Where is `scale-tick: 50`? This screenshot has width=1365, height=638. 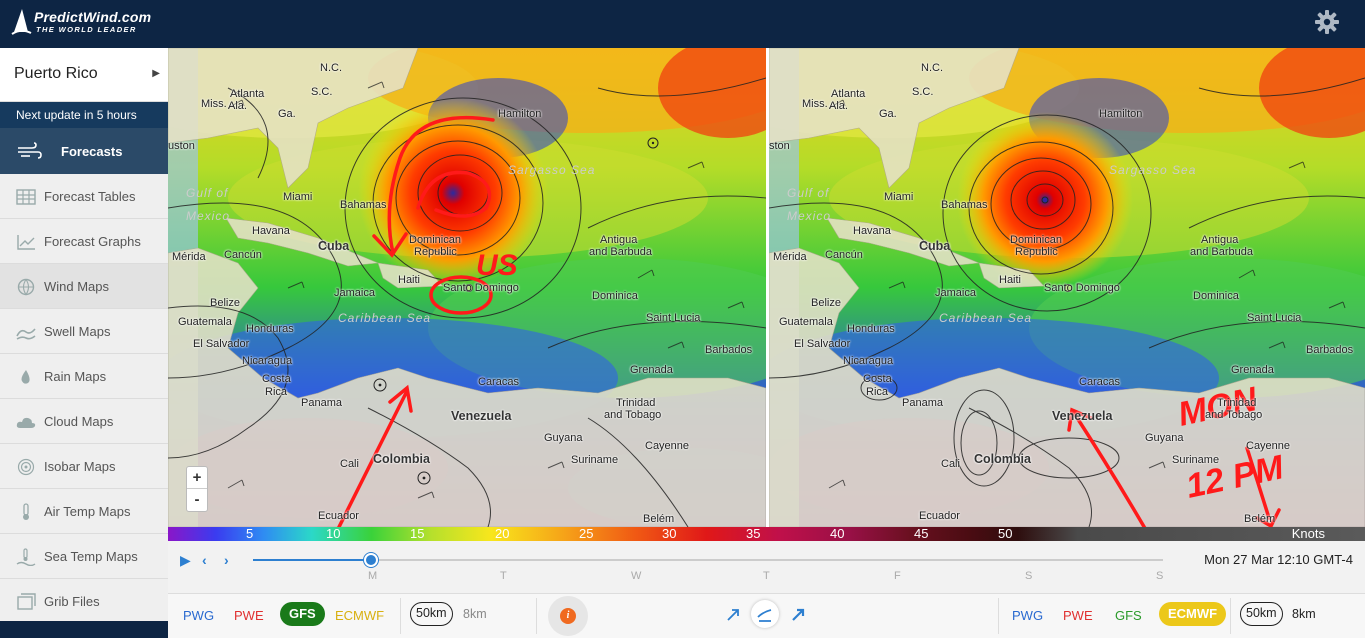 scale-tick: 50 is located at coordinates (1005, 533).